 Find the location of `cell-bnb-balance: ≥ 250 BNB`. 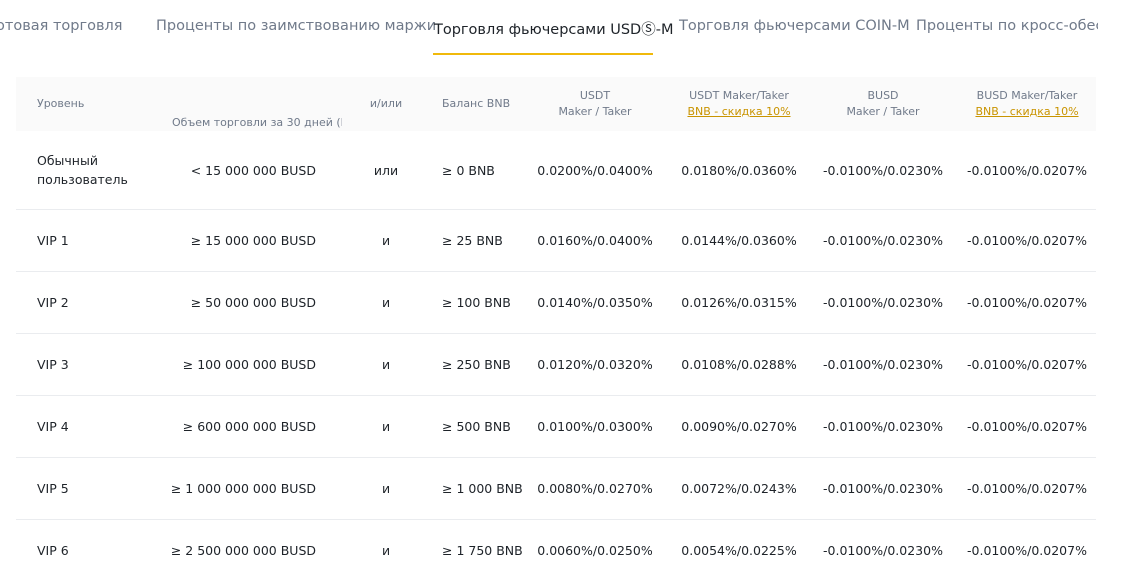

cell-bnb-balance: ≥ 250 BNB is located at coordinates (476, 364).